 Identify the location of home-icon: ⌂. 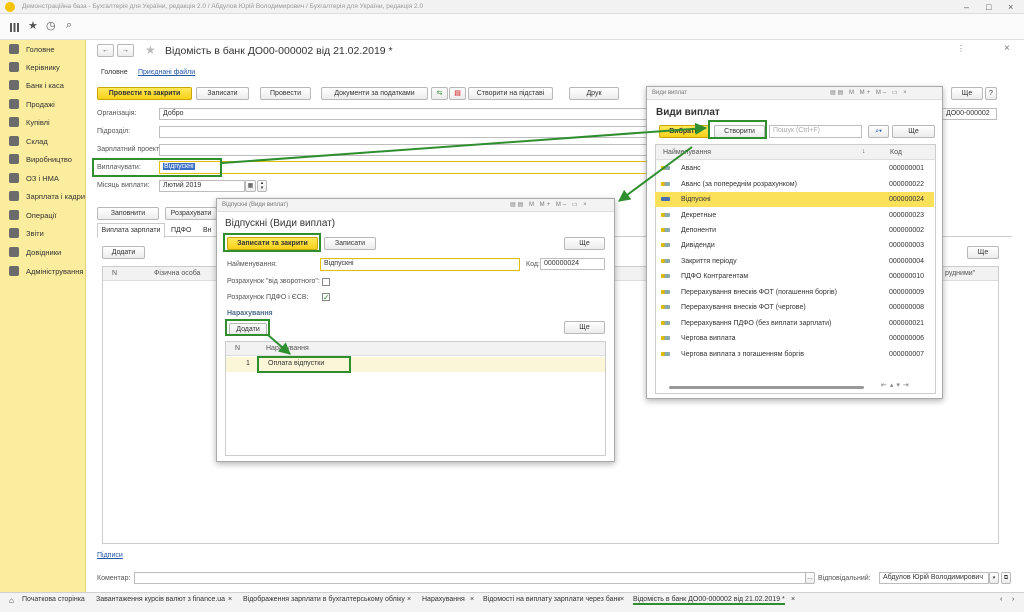
(11, 600).